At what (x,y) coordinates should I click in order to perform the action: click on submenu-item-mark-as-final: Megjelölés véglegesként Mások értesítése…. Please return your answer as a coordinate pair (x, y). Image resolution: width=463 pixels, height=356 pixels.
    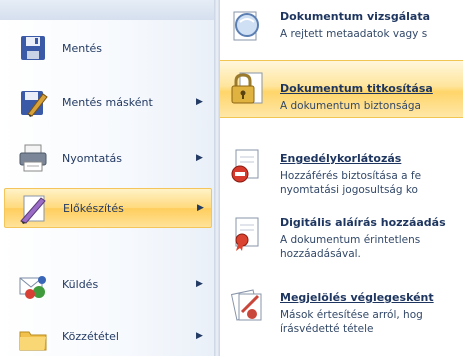
    Looking at the image, I should click on (341, 306).